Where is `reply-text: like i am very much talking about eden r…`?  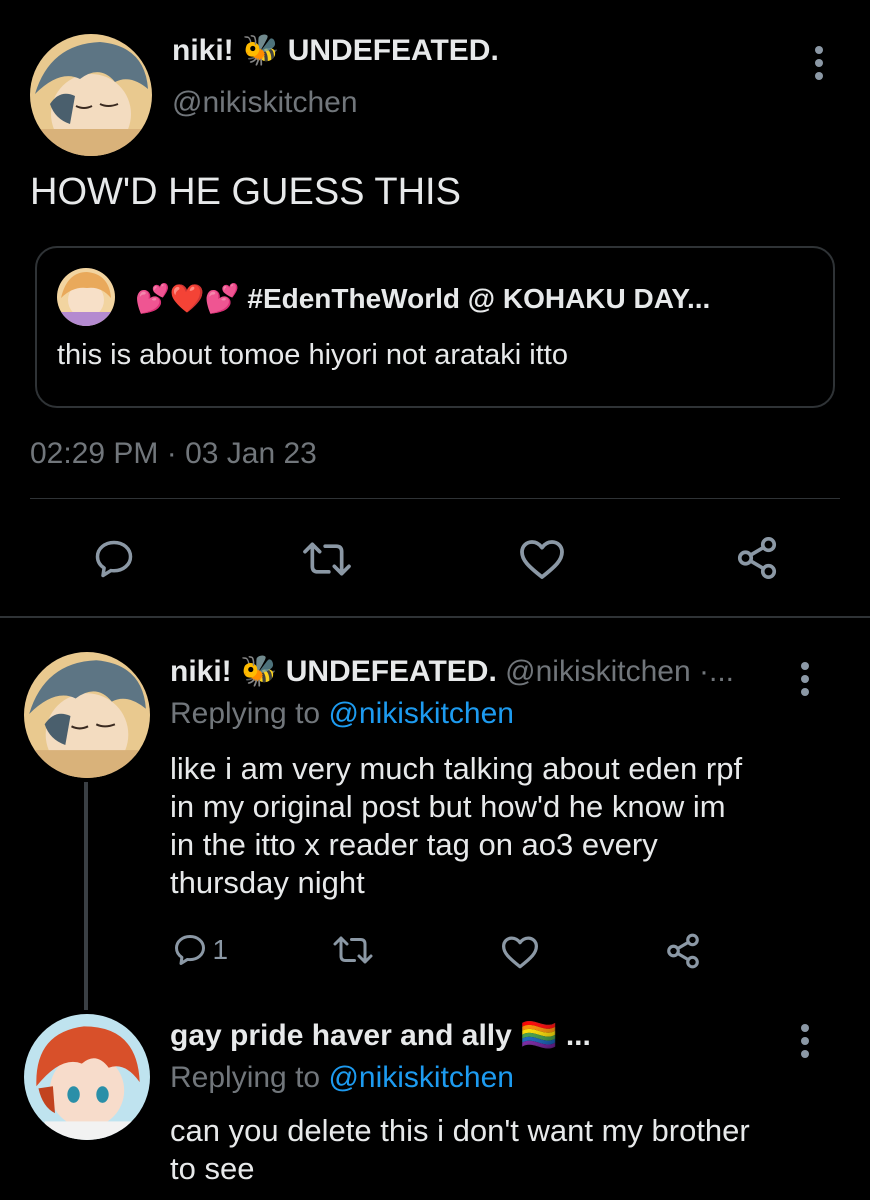 reply-text: like i am very much talking about eden r… is located at coordinates (456, 826).